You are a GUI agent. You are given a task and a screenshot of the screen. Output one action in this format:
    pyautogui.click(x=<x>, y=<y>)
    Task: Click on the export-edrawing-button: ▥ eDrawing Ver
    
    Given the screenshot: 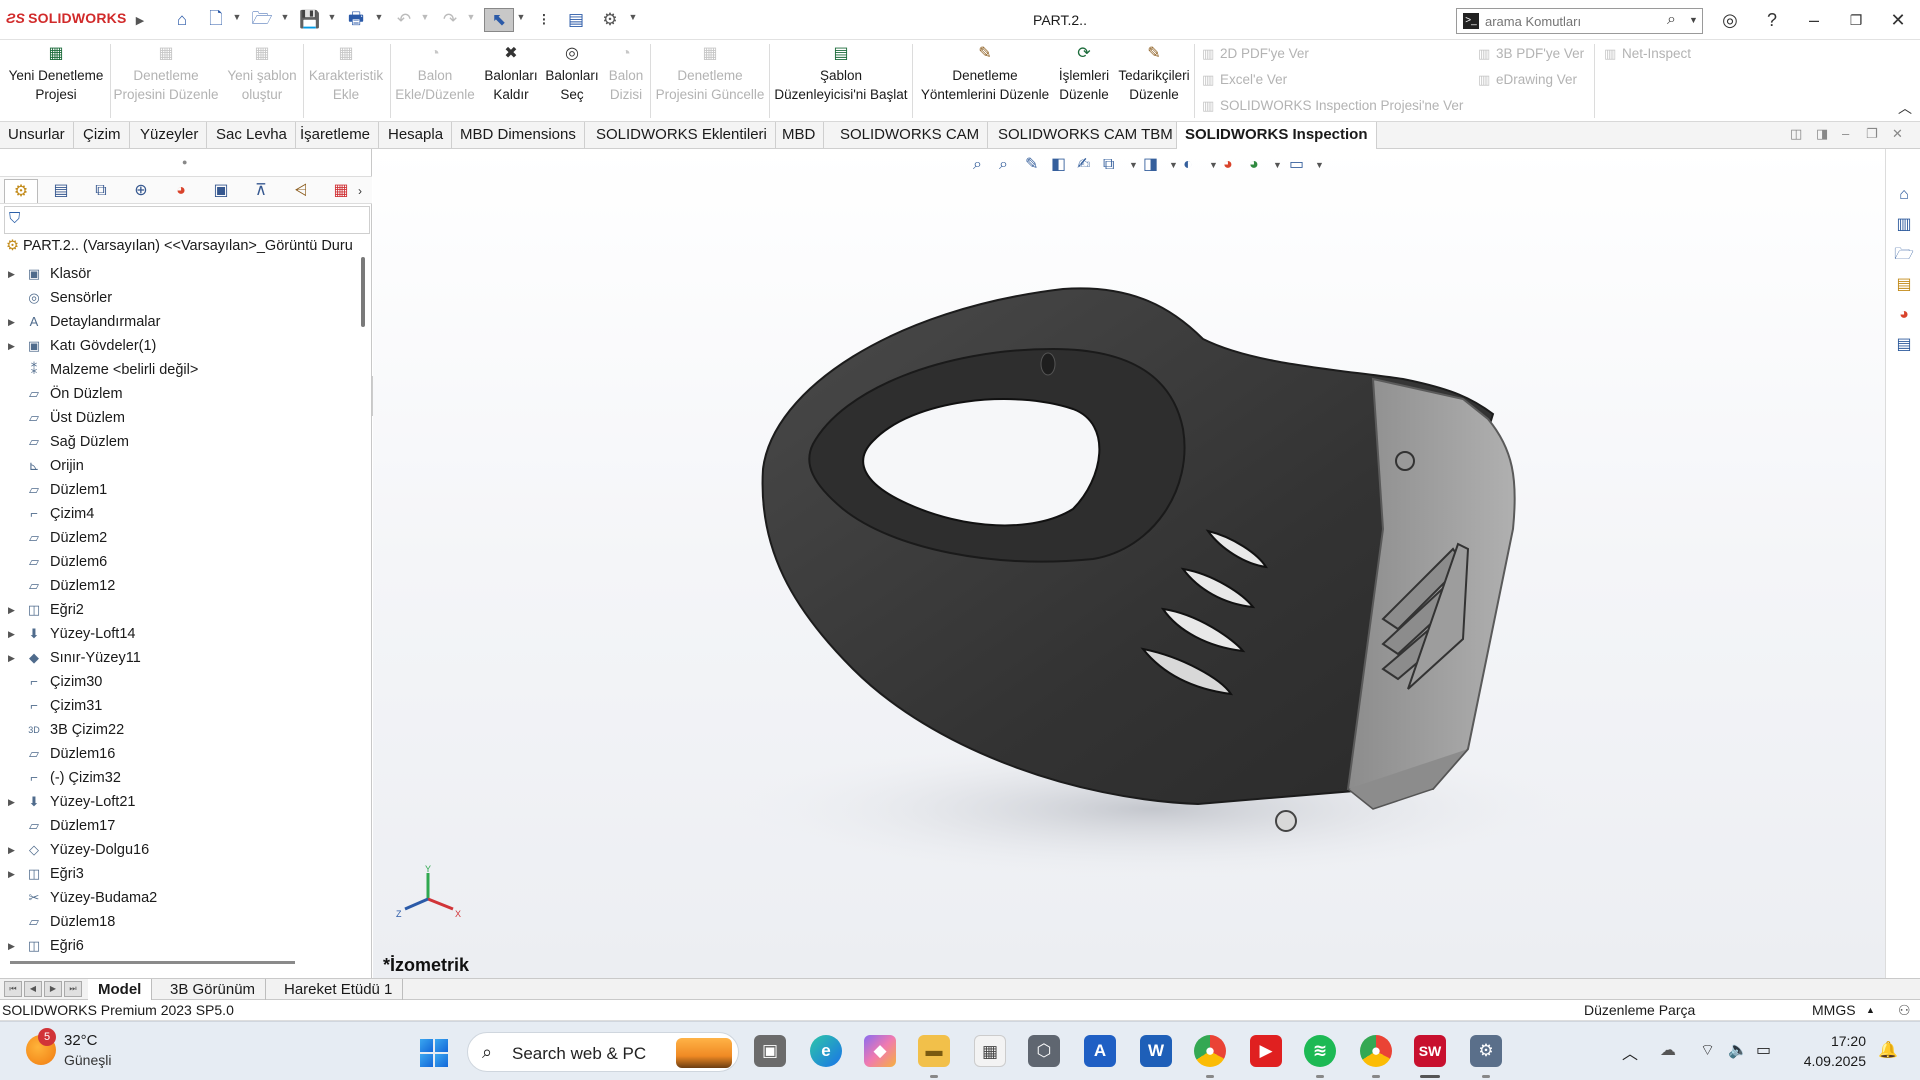 What is the action you would take?
    pyautogui.click(x=1527, y=80)
    